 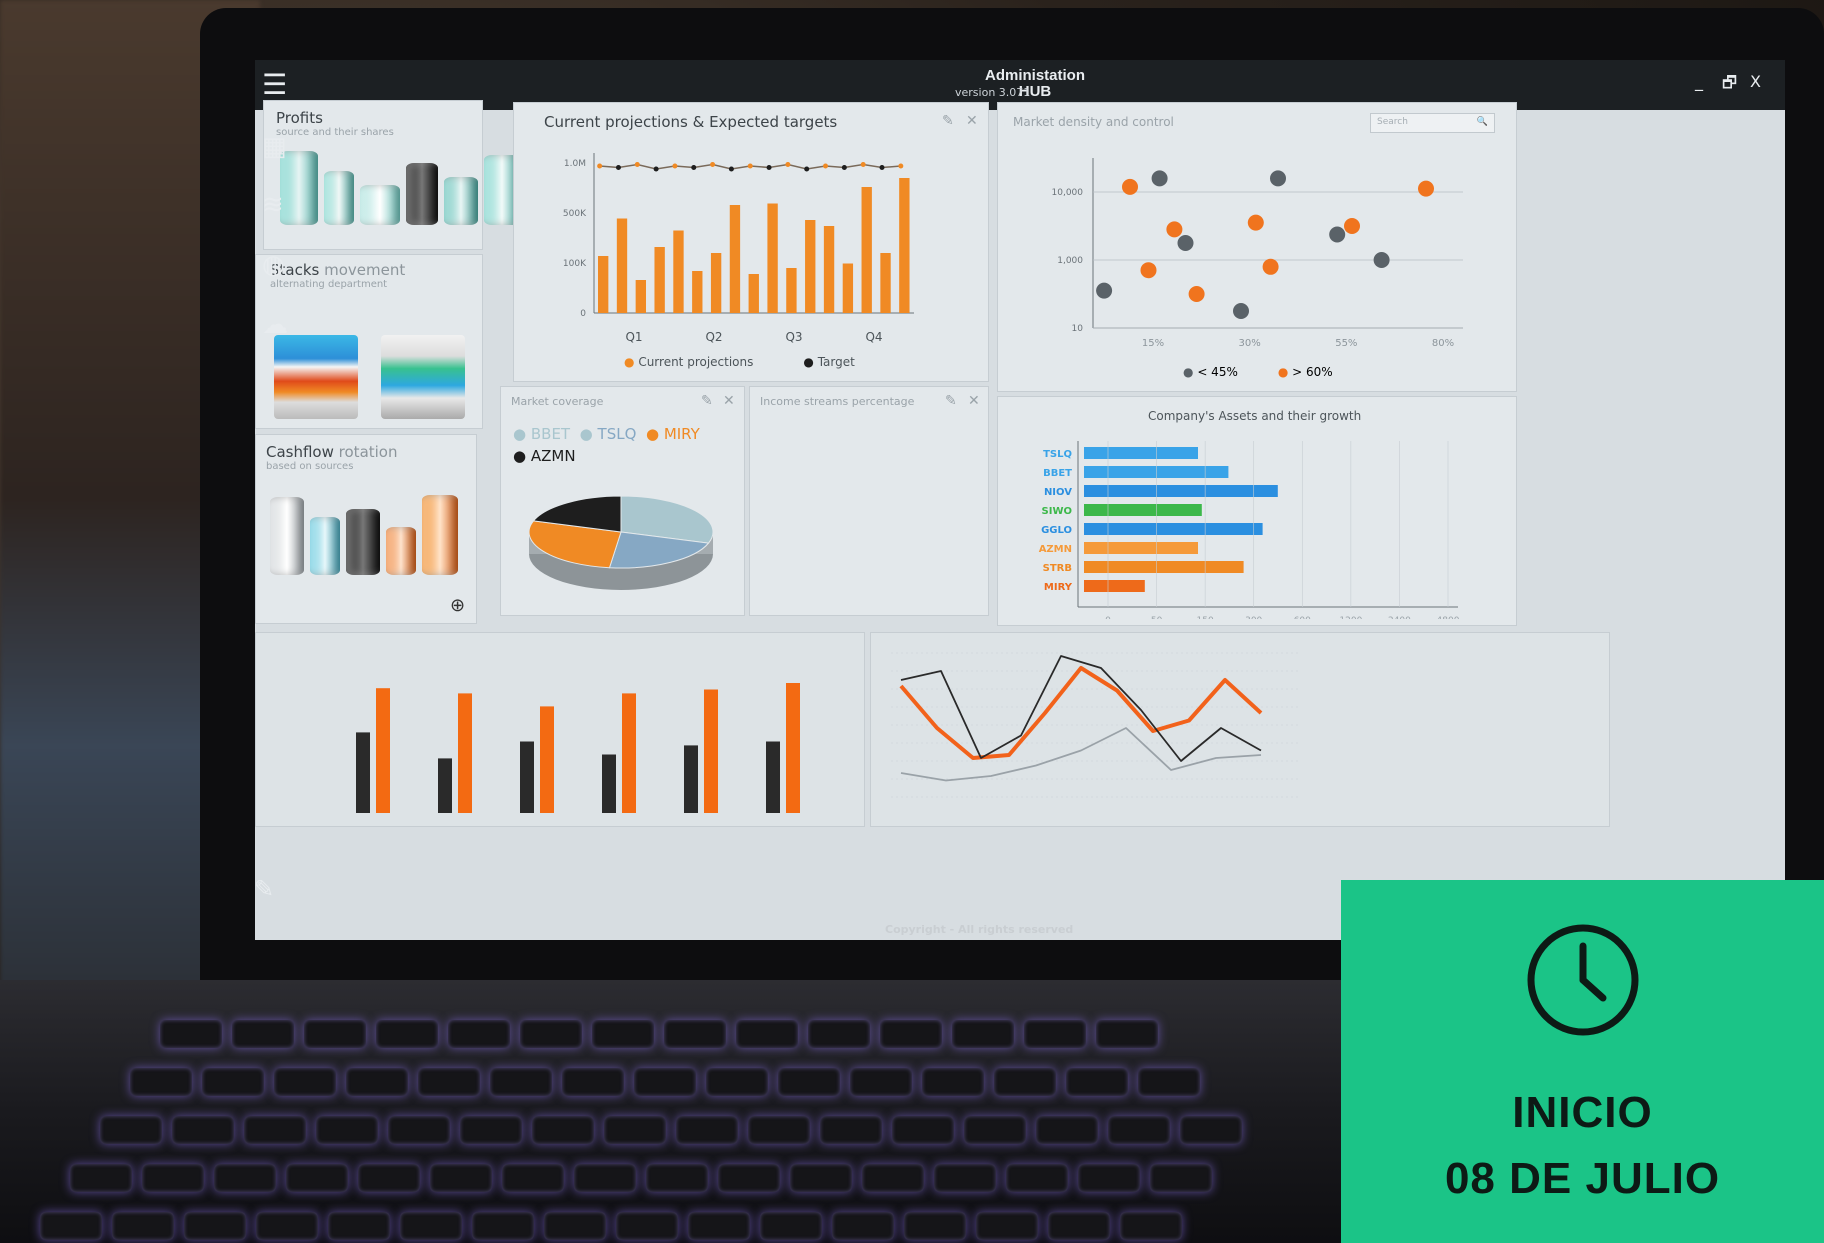 I want to click on market-coverage-title: Market coverage, so click(x=557, y=401).